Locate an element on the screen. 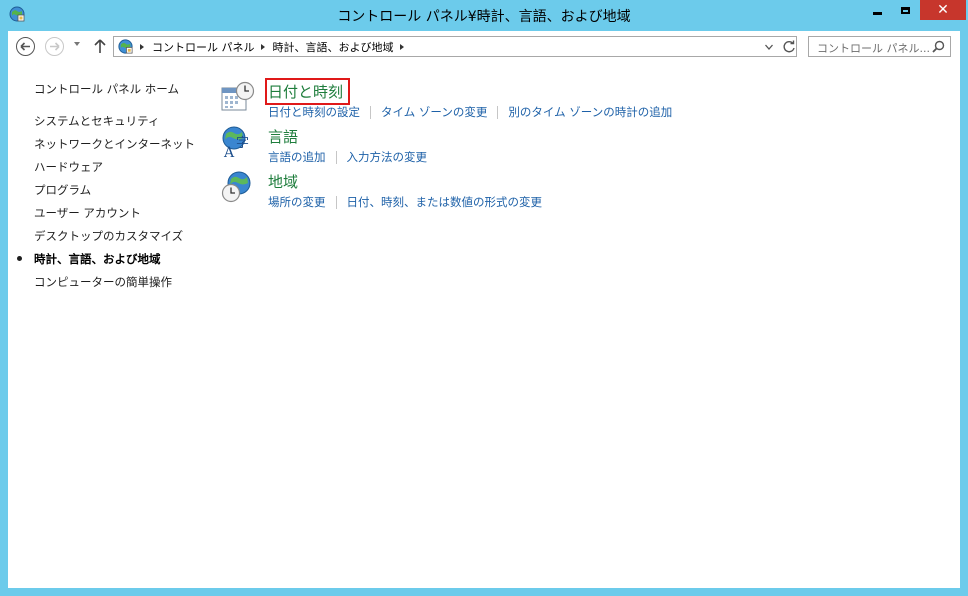  up-arrow-icon is located at coordinates (100, 46).